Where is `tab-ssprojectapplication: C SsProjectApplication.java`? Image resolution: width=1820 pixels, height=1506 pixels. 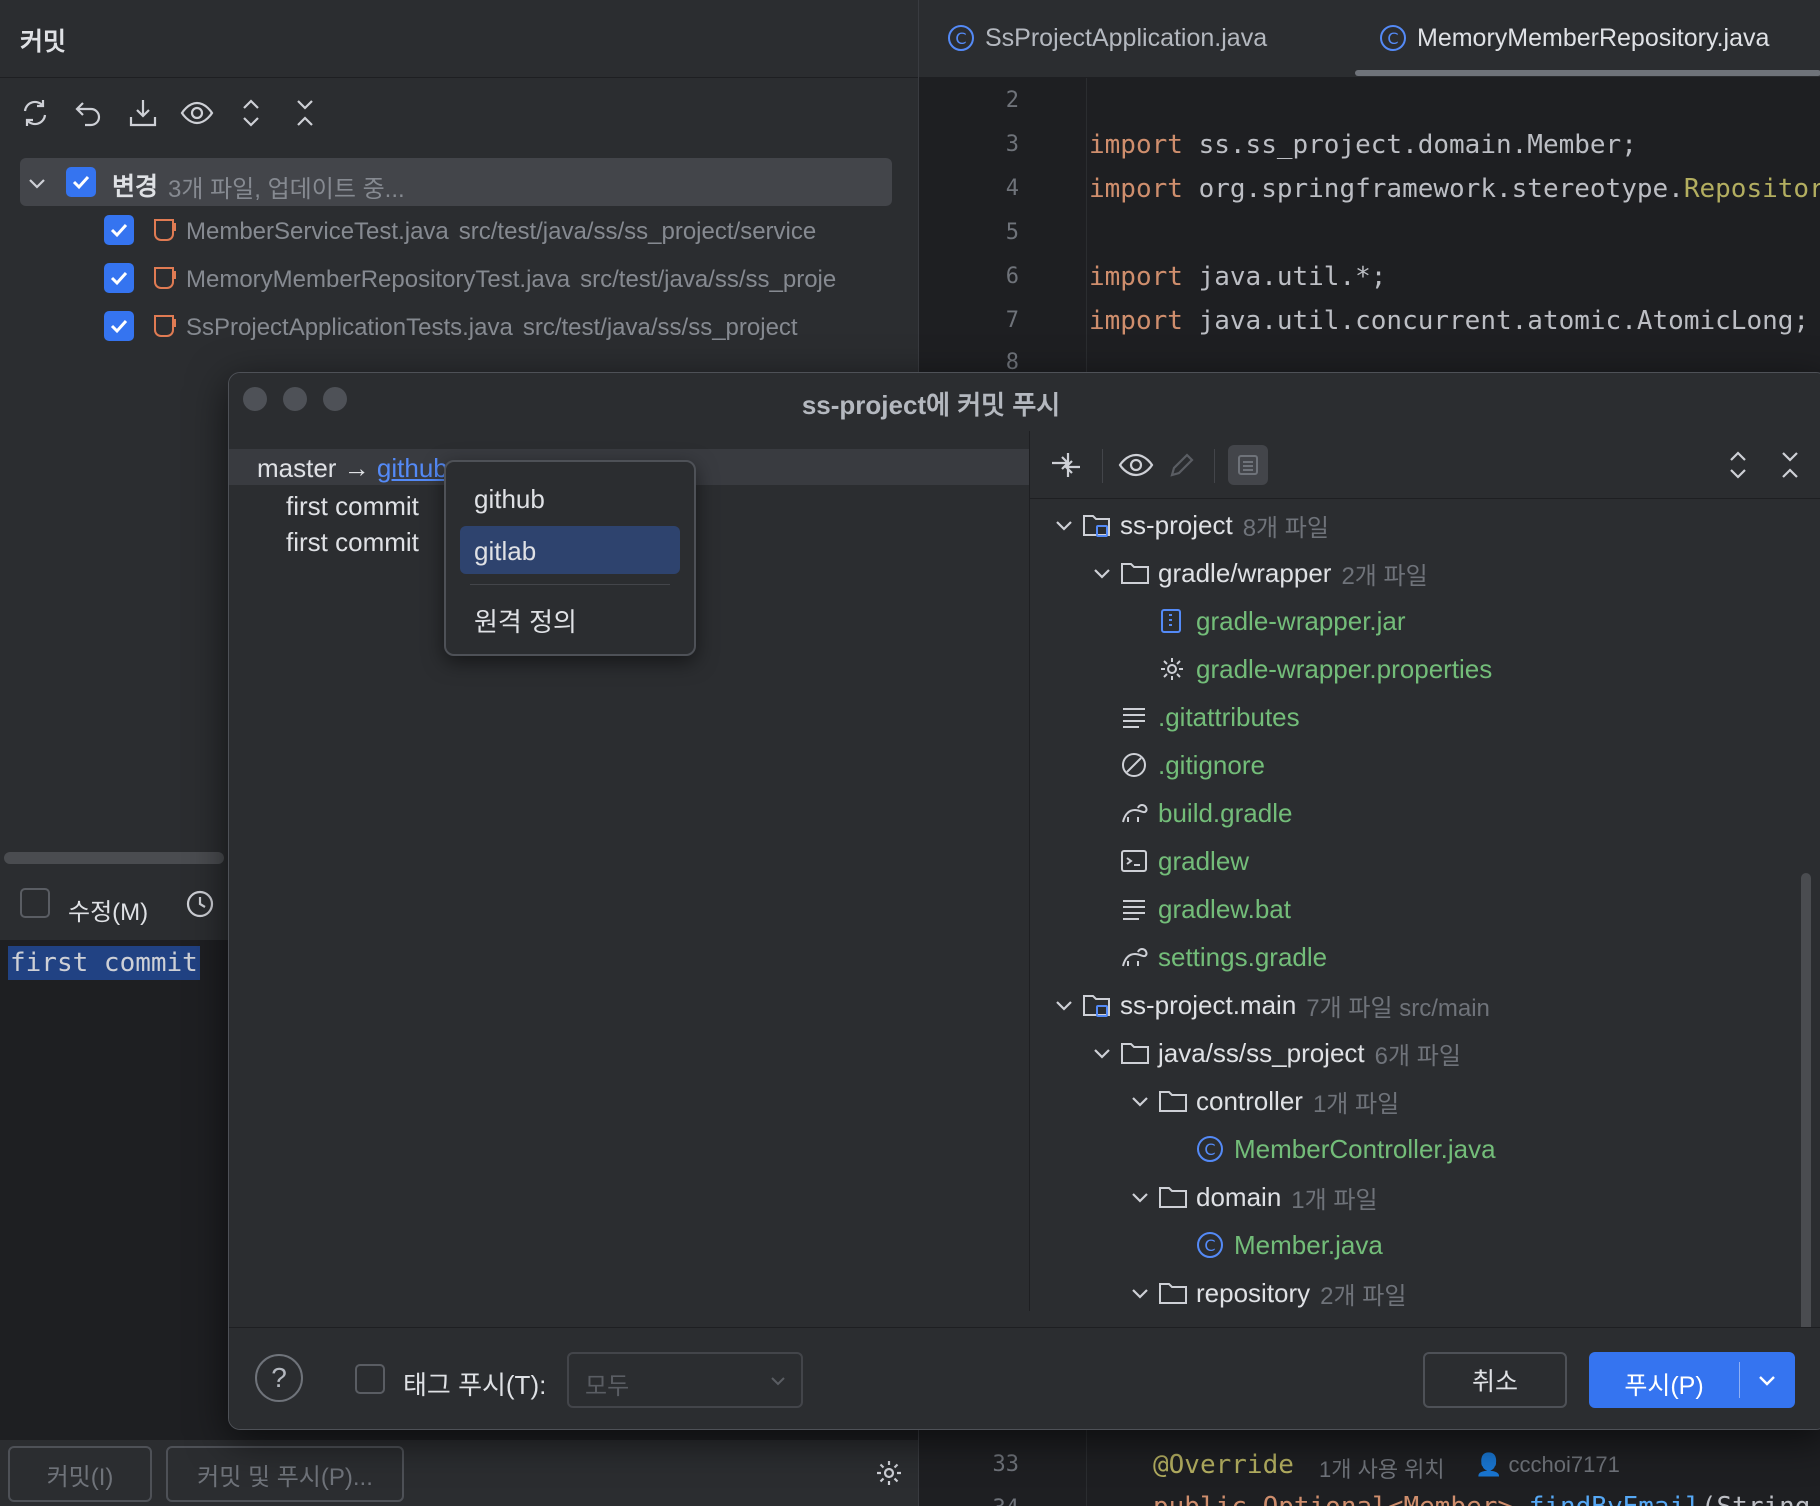
tab-ssprojectapplication: C SsProjectApplication.java is located at coordinates (1107, 38).